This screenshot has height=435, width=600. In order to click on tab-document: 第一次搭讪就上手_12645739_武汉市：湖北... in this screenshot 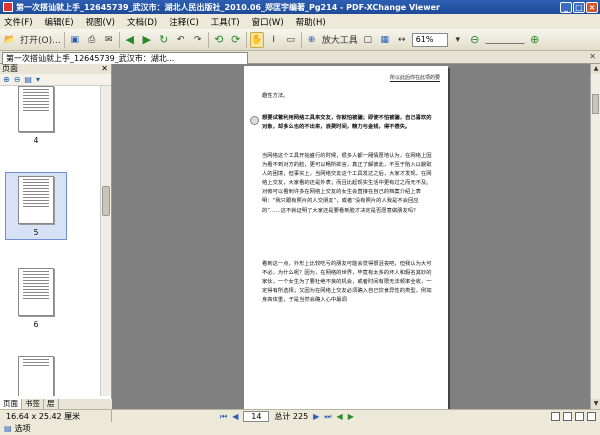, I will do `click(125, 58)`.